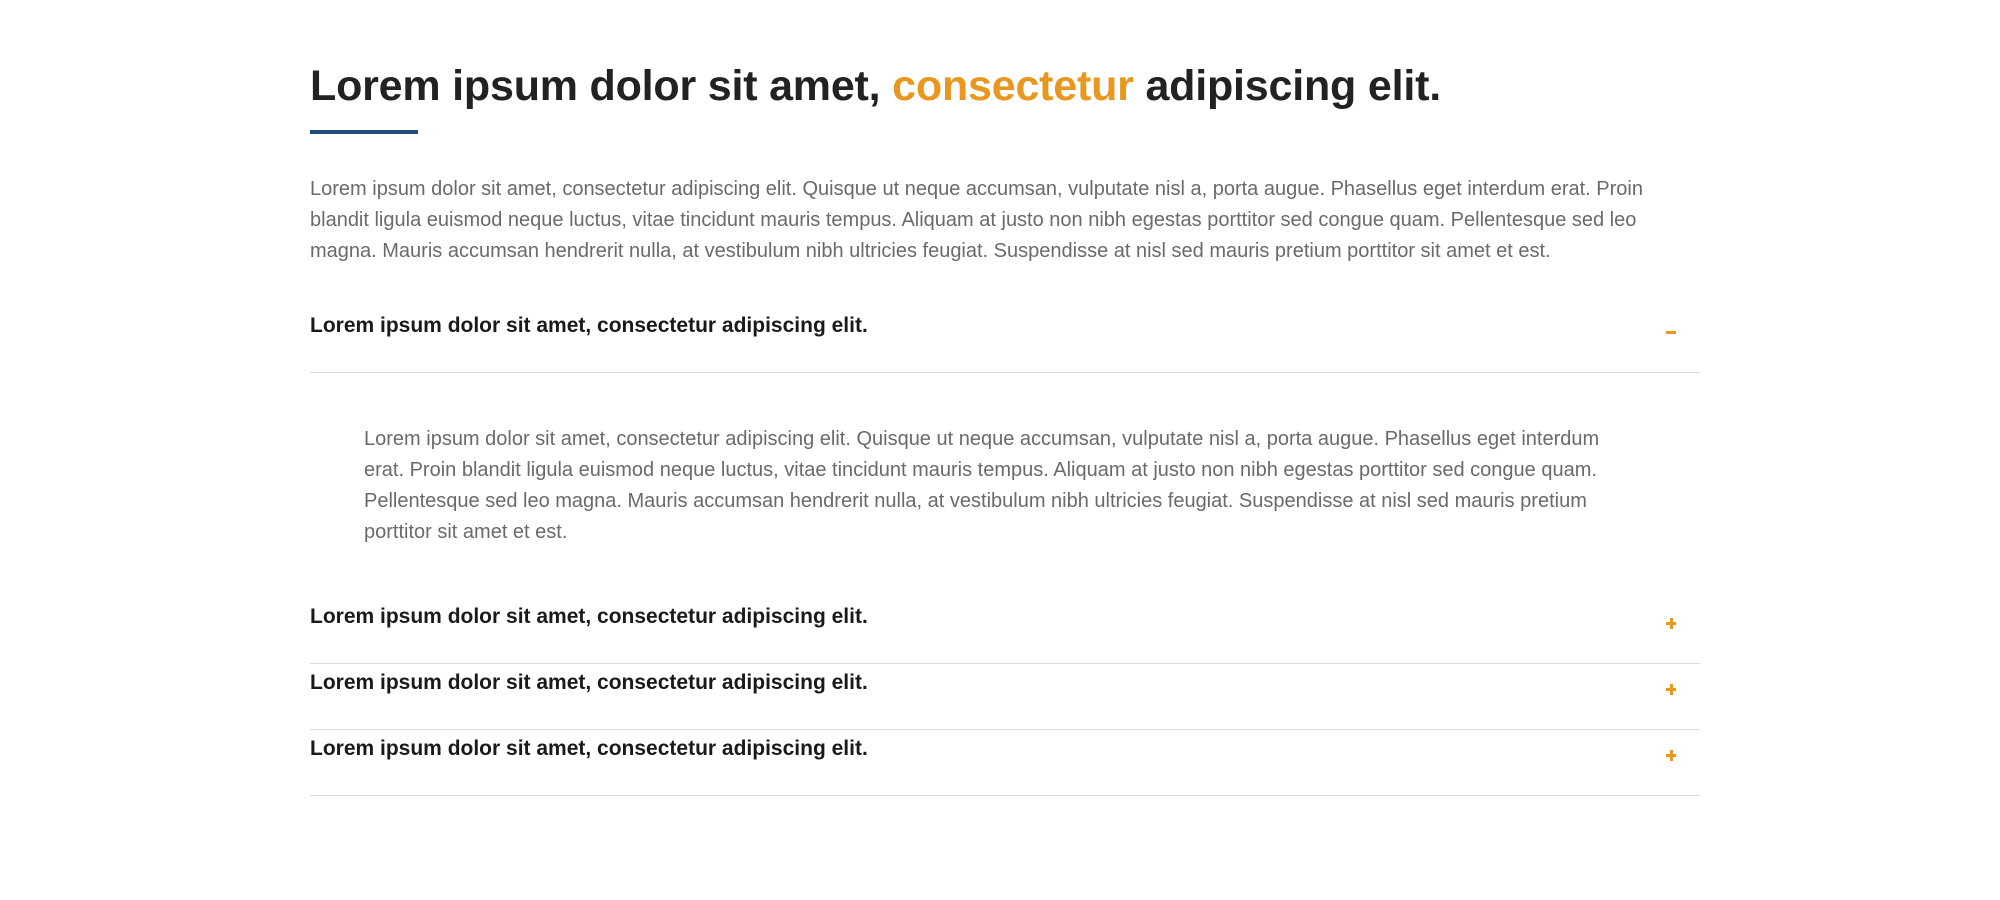 The image size is (2000, 900). Describe the element at coordinates (364, 132) in the screenshot. I see `title-underline` at that location.